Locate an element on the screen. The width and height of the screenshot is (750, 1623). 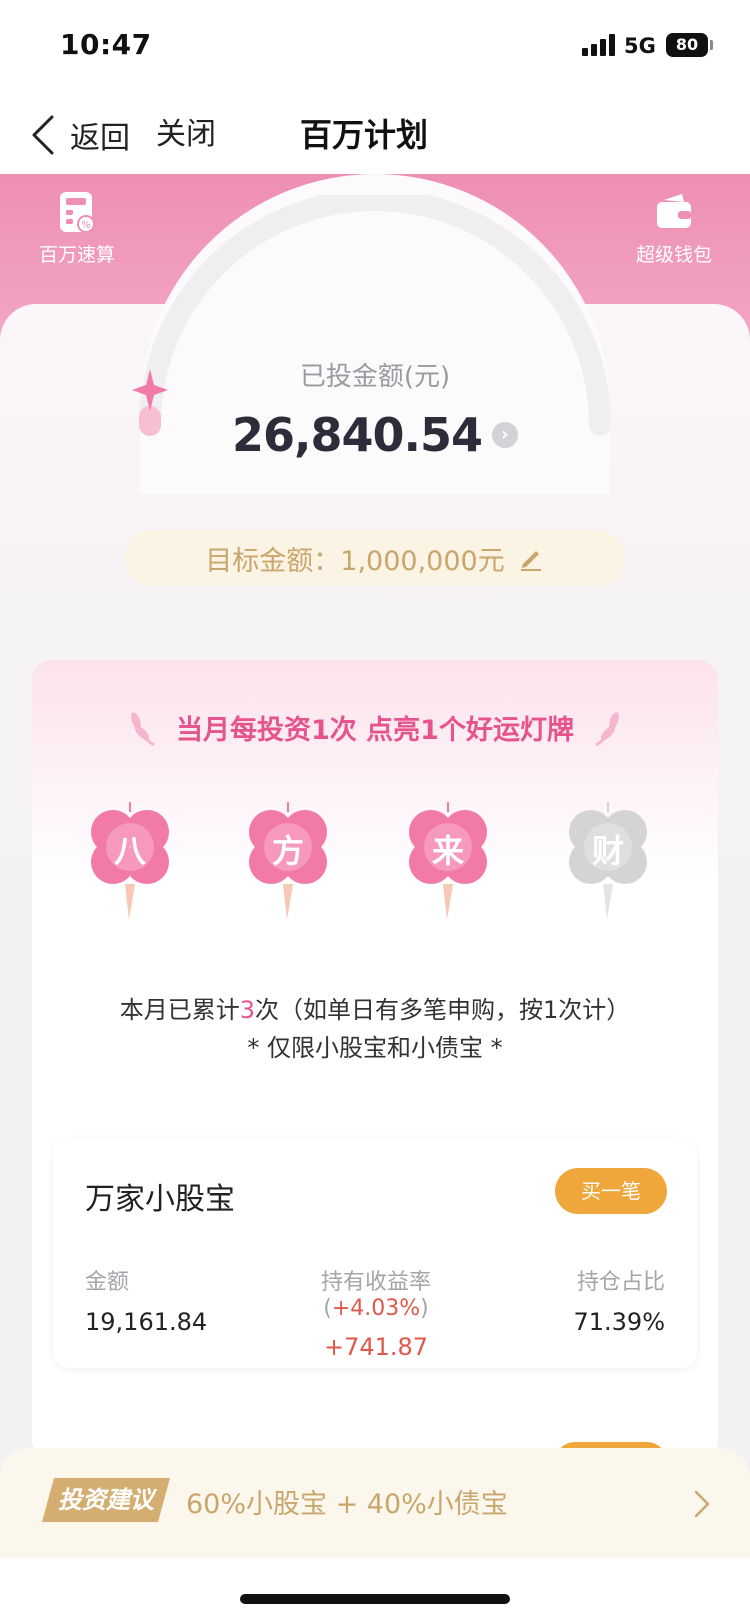
fund-return: 持有收益率(+4.03%) +741.87 is located at coordinates (376, 1312).